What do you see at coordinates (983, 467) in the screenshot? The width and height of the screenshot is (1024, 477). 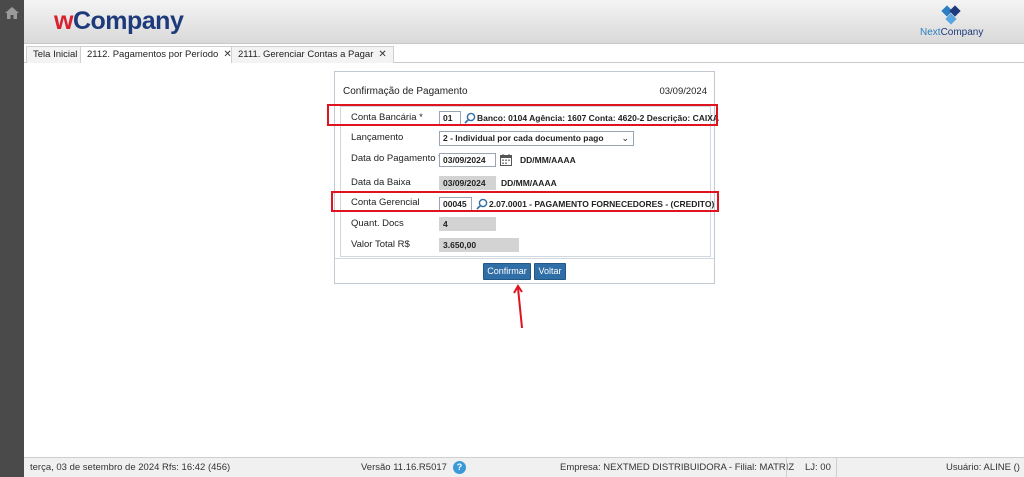 I see `footer-usuario: Usuário: ALINE ()` at bounding box center [983, 467].